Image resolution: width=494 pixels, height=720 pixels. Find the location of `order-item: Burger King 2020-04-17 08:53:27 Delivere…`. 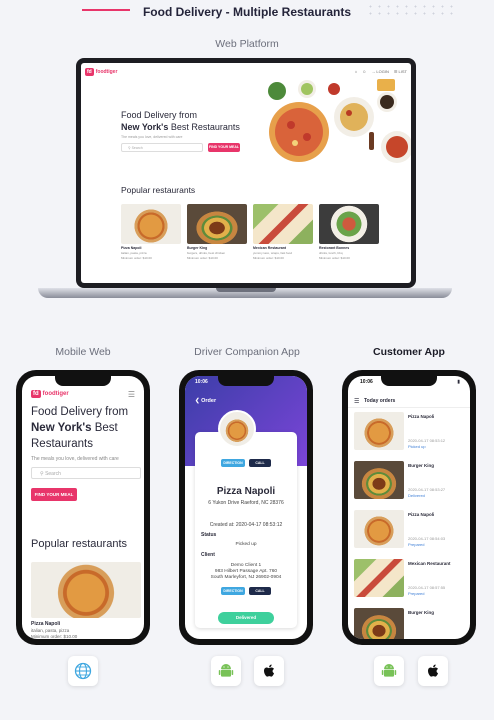

order-item: Burger King 2020-04-17 08:53:27 Delivere… is located at coordinates (409, 482).